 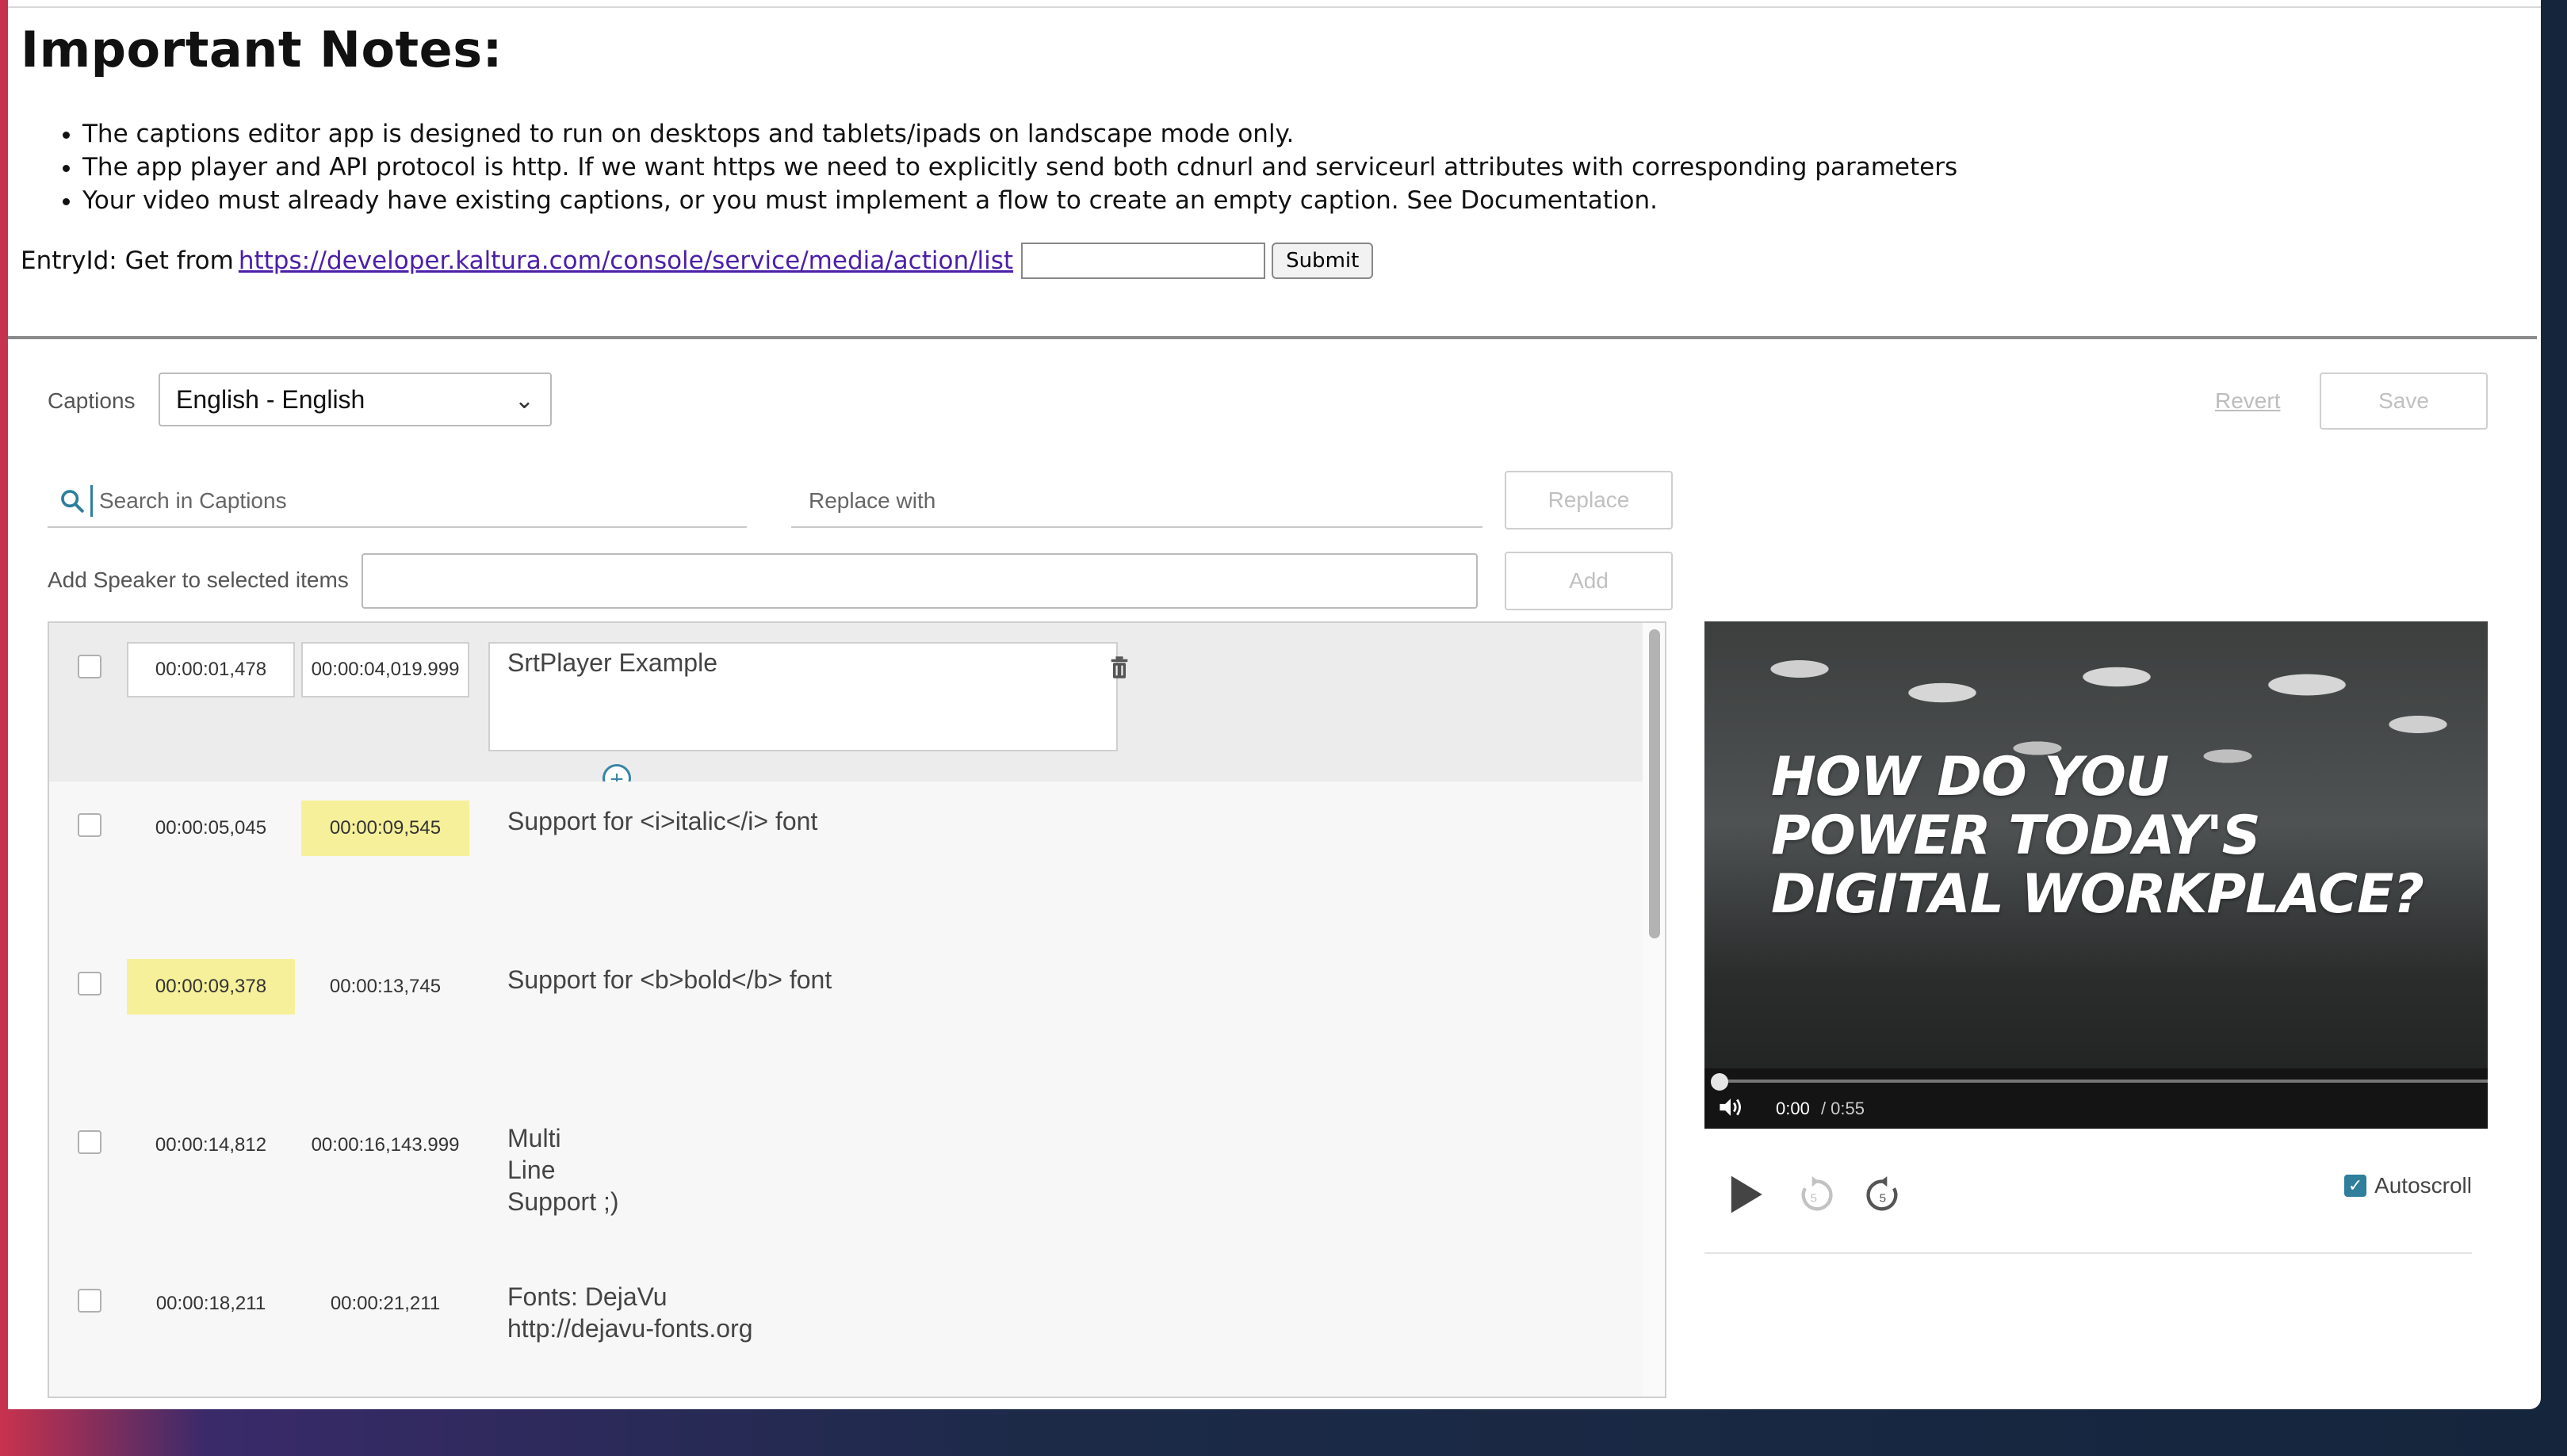 What do you see at coordinates (72, 501) in the screenshot?
I see `search-icon` at bounding box center [72, 501].